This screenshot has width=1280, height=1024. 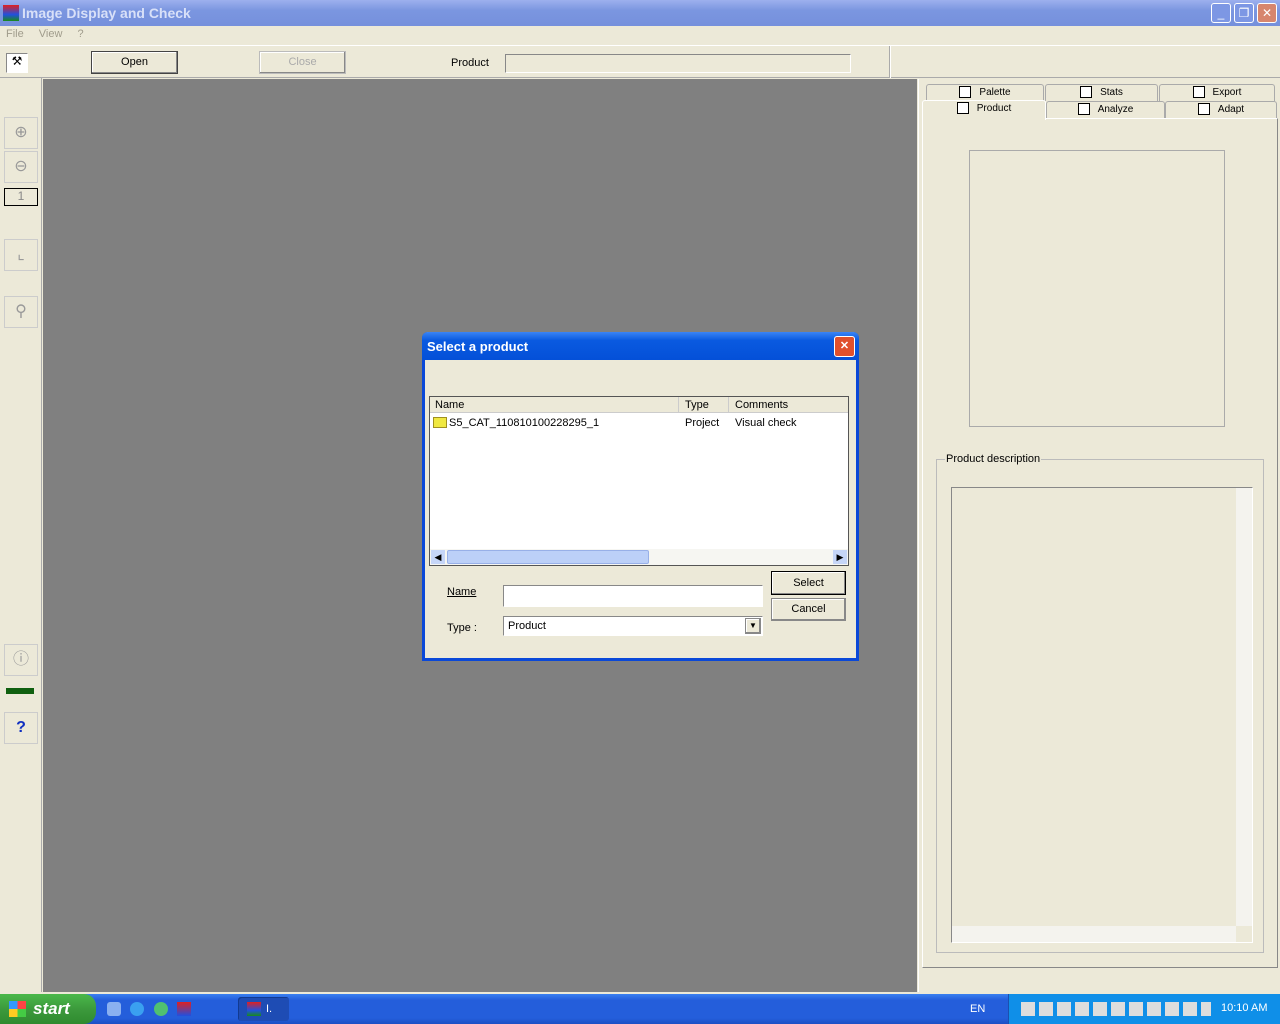 I want to click on dialog-title: Select a product, so click(x=478, y=346).